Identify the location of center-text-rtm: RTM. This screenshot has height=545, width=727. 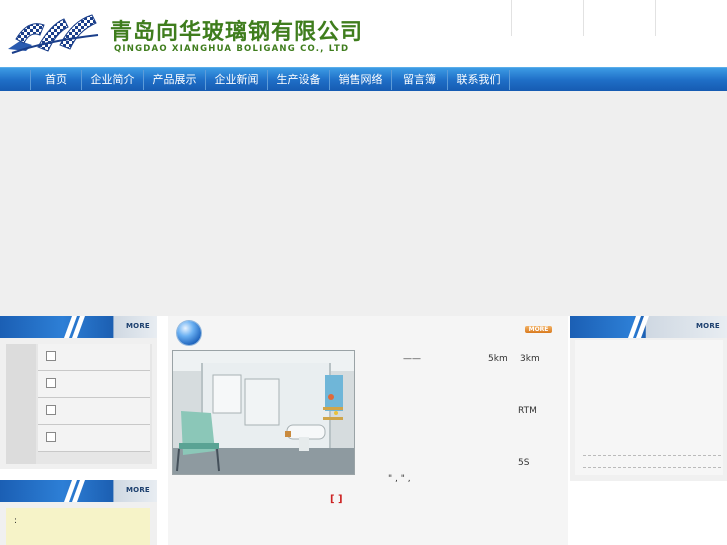
(527, 411).